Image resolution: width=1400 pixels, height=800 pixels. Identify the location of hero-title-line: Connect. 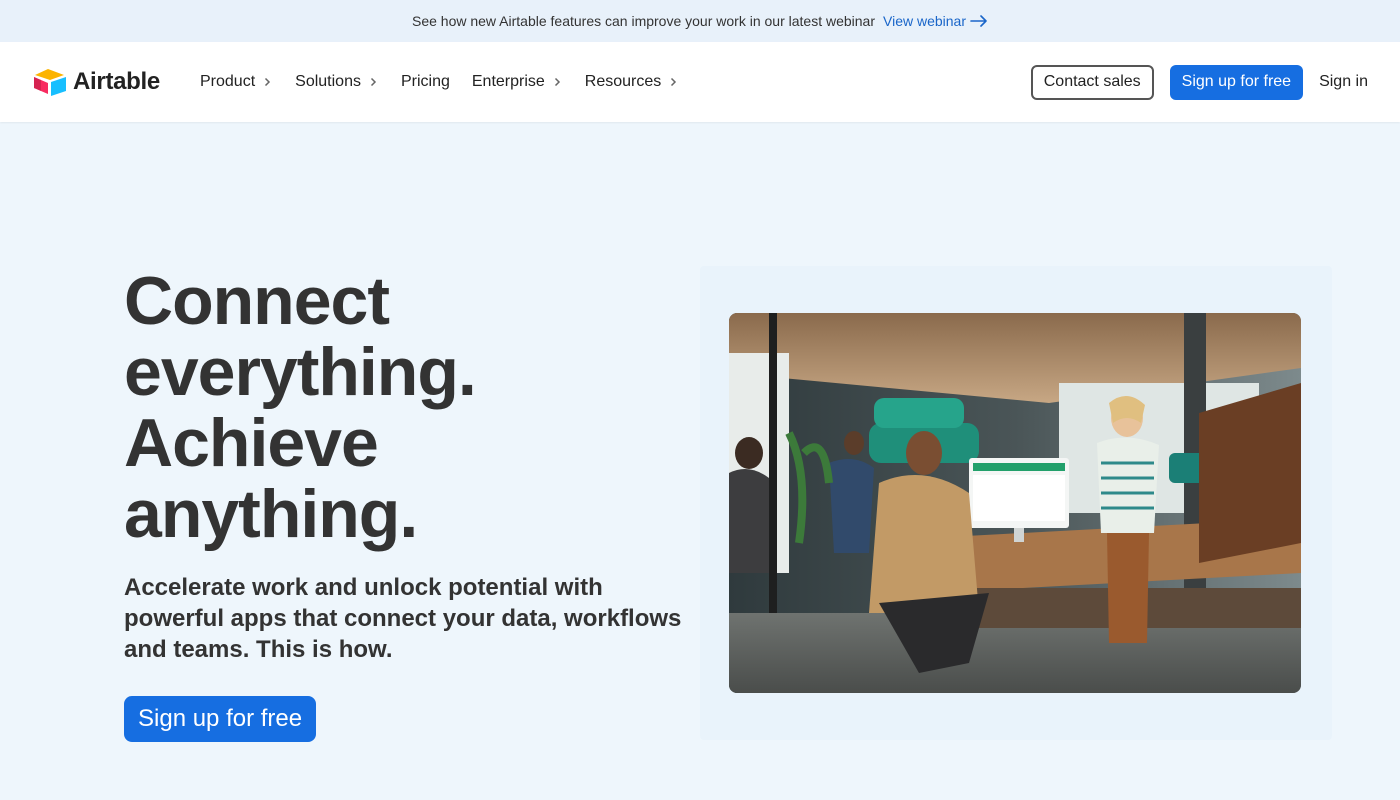
(257, 301).